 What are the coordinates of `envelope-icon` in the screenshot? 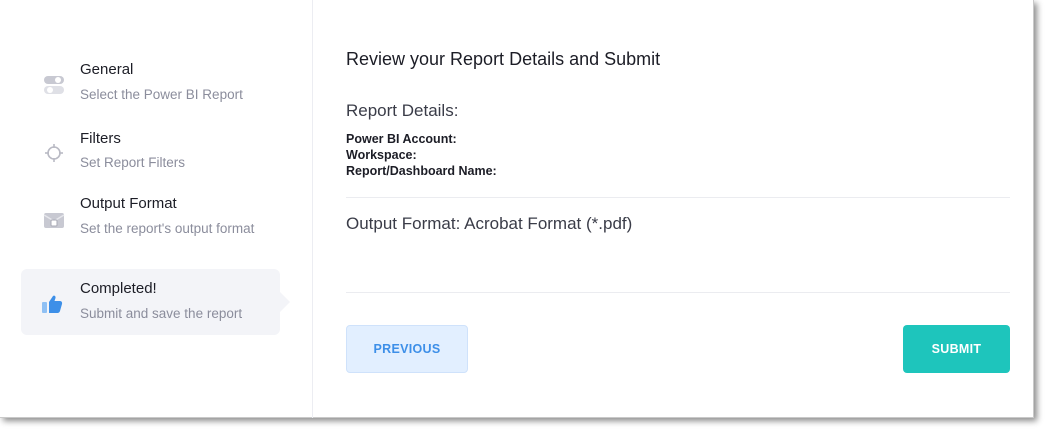 It's located at (54, 220).